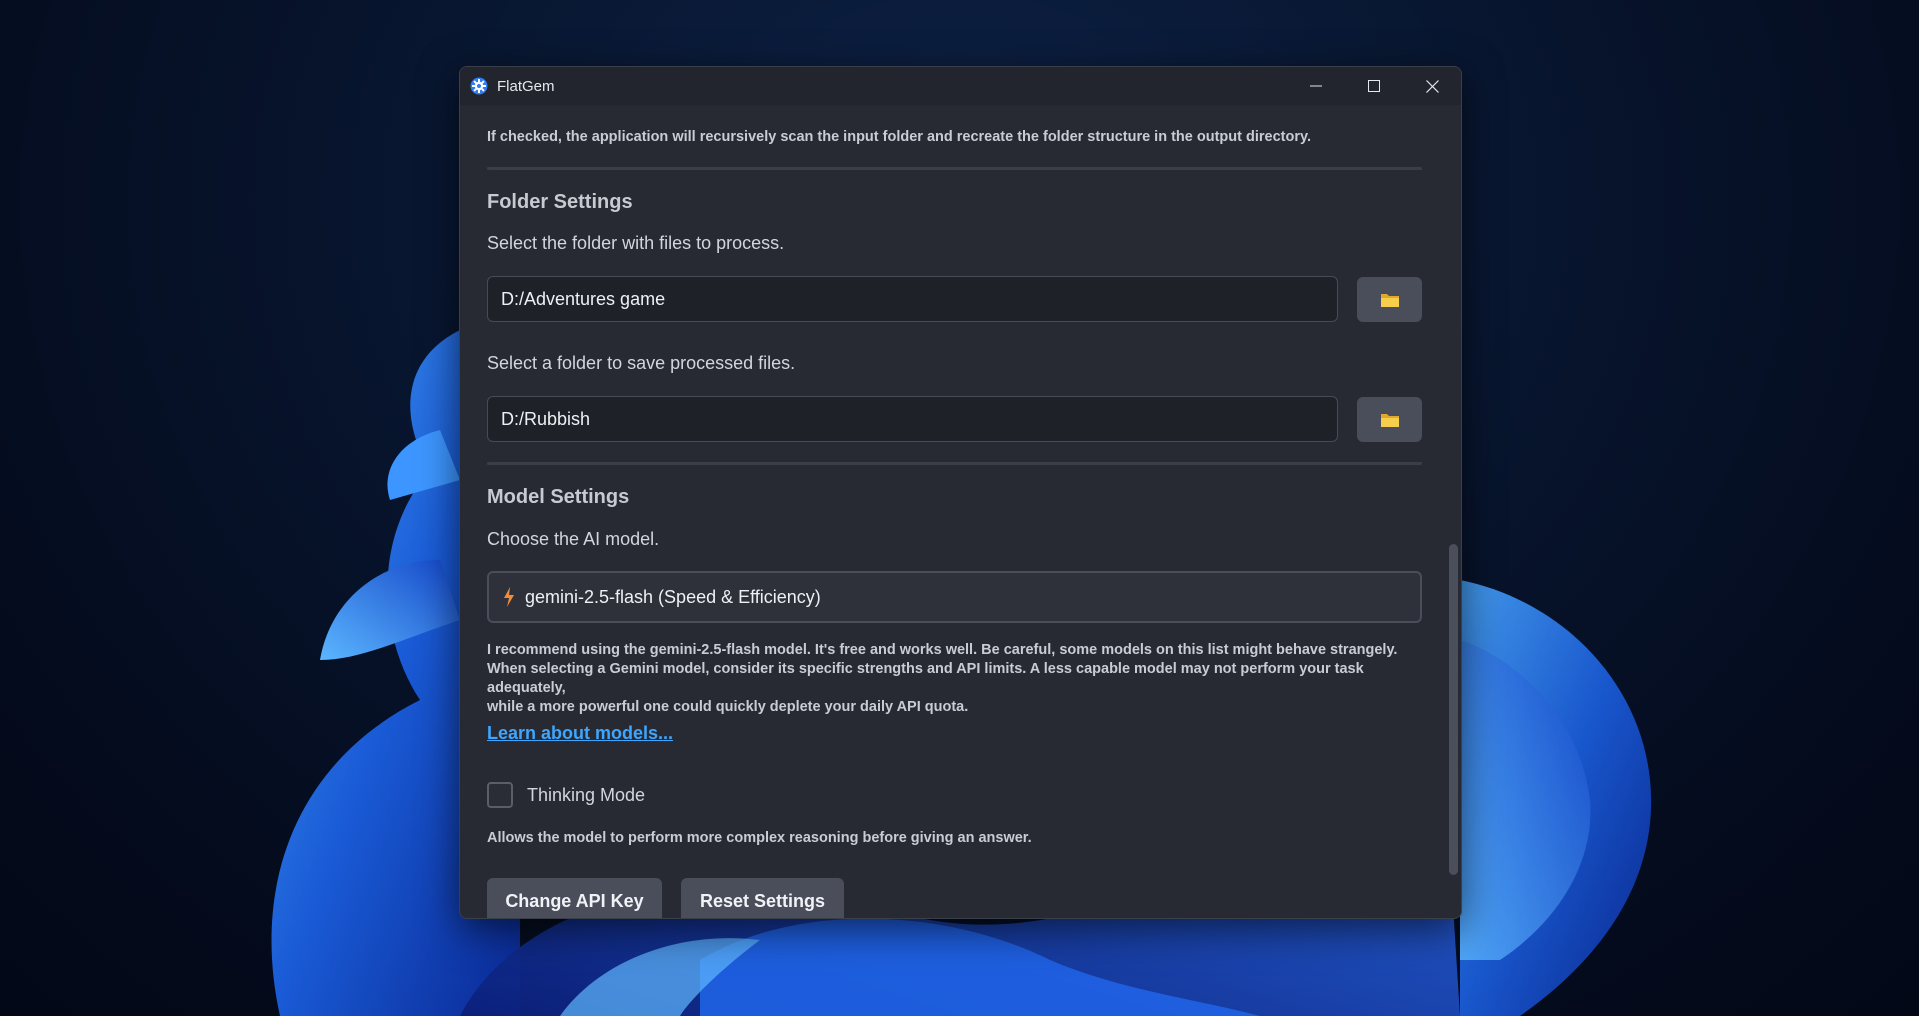 The width and height of the screenshot is (1919, 1016). What do you see at coordinates (1453, 709) in the screenshot?
I see `scrollbar-thumb` at bounding box center [1453, 709].